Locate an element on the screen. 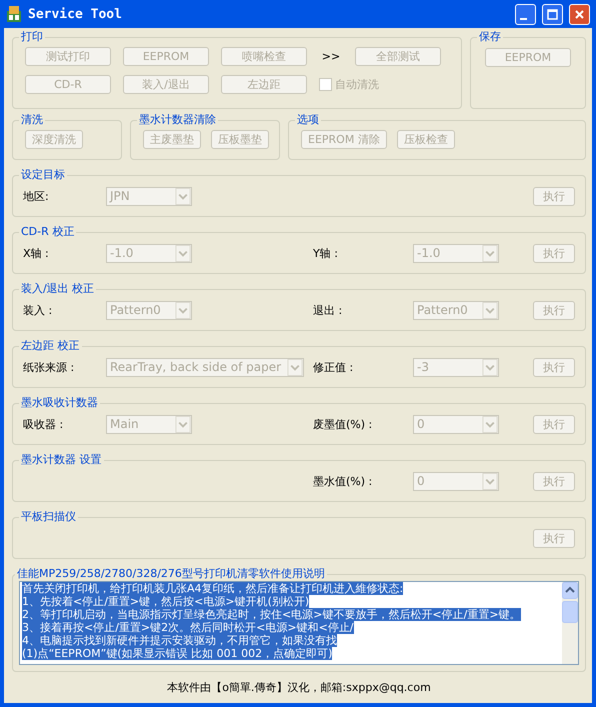  group-title: 装入/退出 校正 is located at coordinates (58, 289).